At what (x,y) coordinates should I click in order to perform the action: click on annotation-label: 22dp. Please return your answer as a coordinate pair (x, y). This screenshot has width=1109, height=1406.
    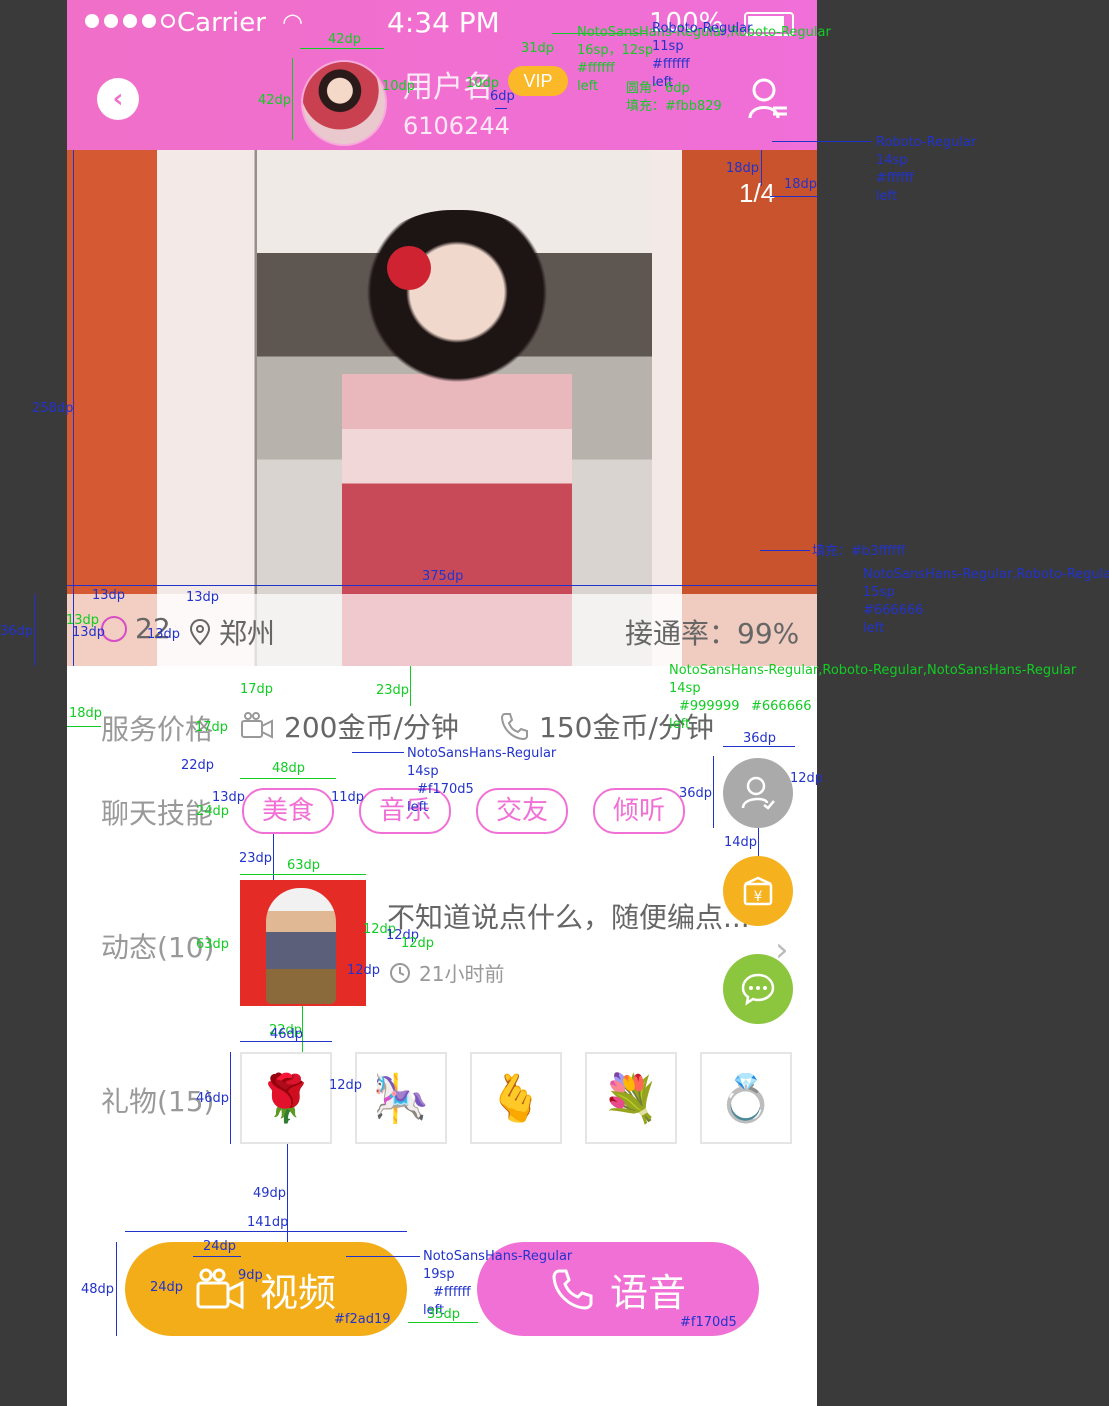
    Looking at the image, I should click on (198, 765).